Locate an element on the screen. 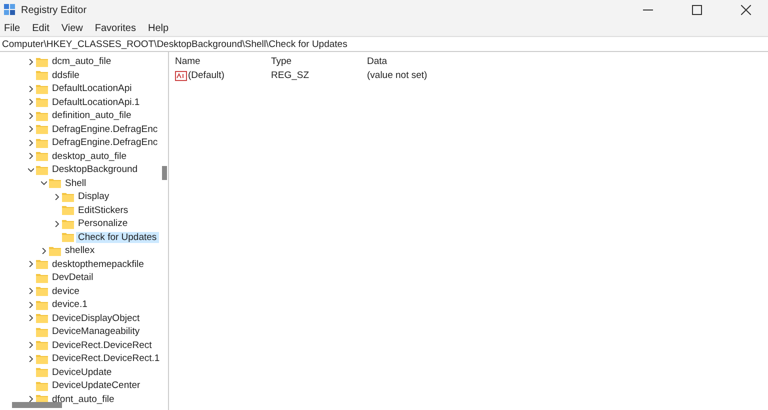 This screenshot has height=410, width=768. tree-item: device.1 is located at coordinates (70, 304).